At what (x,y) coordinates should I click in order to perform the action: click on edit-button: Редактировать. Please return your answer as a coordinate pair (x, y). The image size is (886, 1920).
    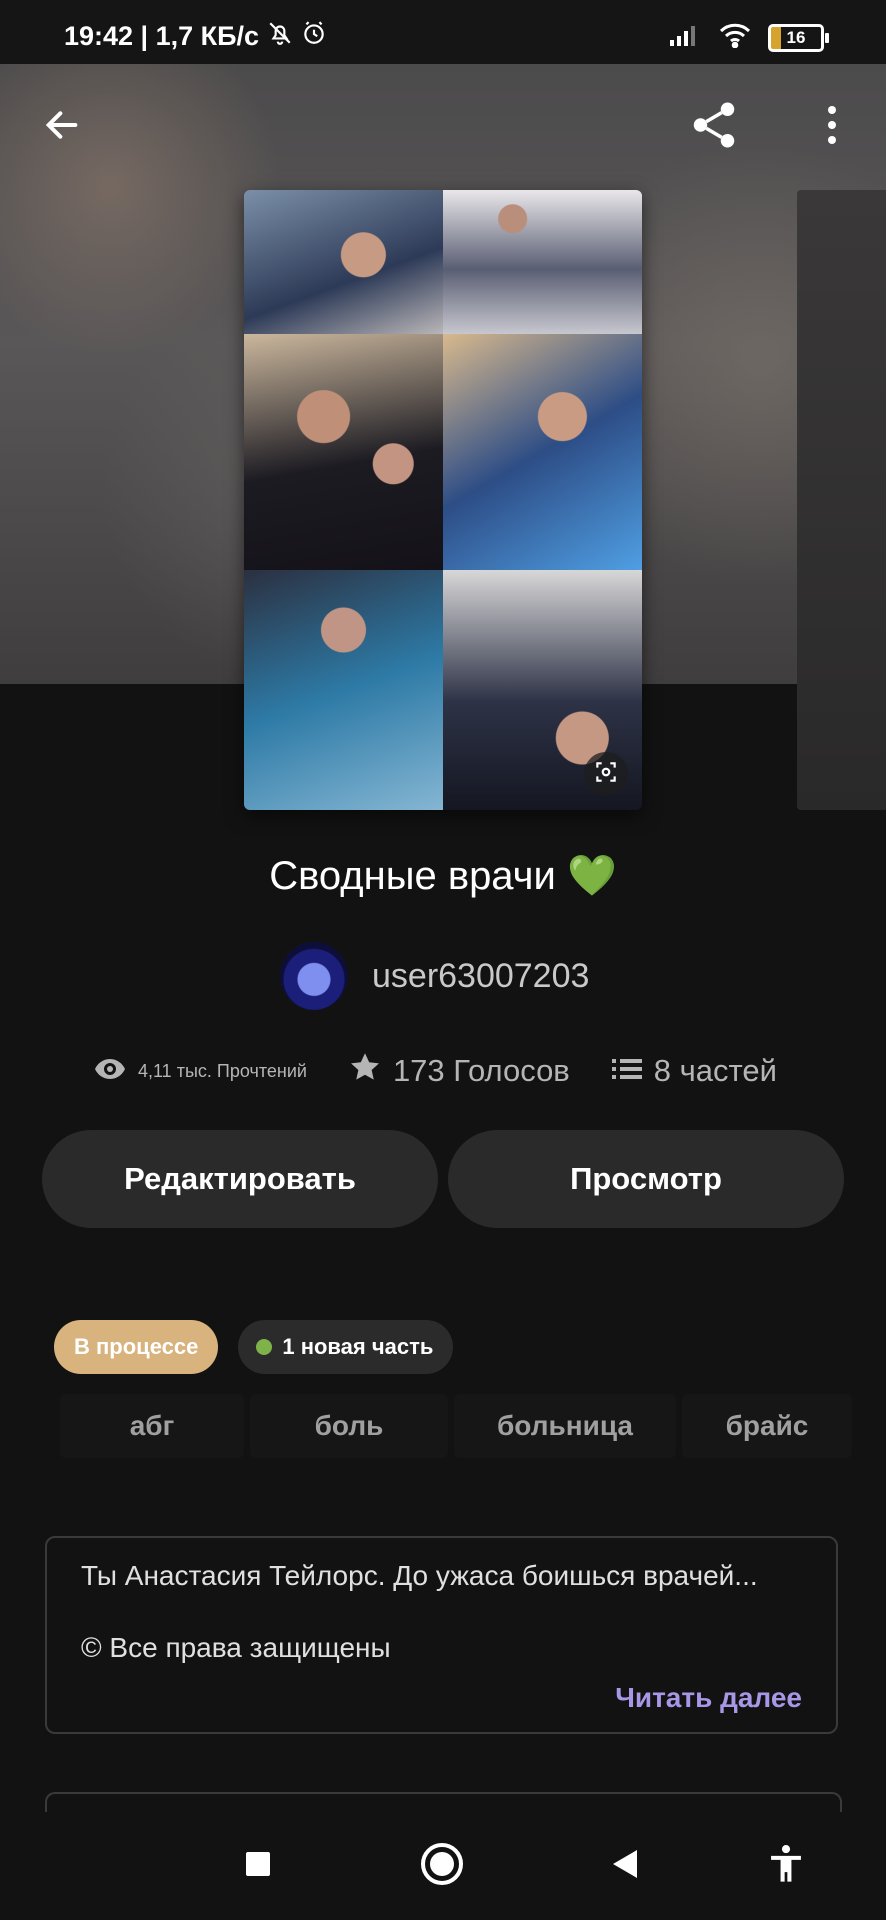
    Looking at the image, I should click on (240, 1179).